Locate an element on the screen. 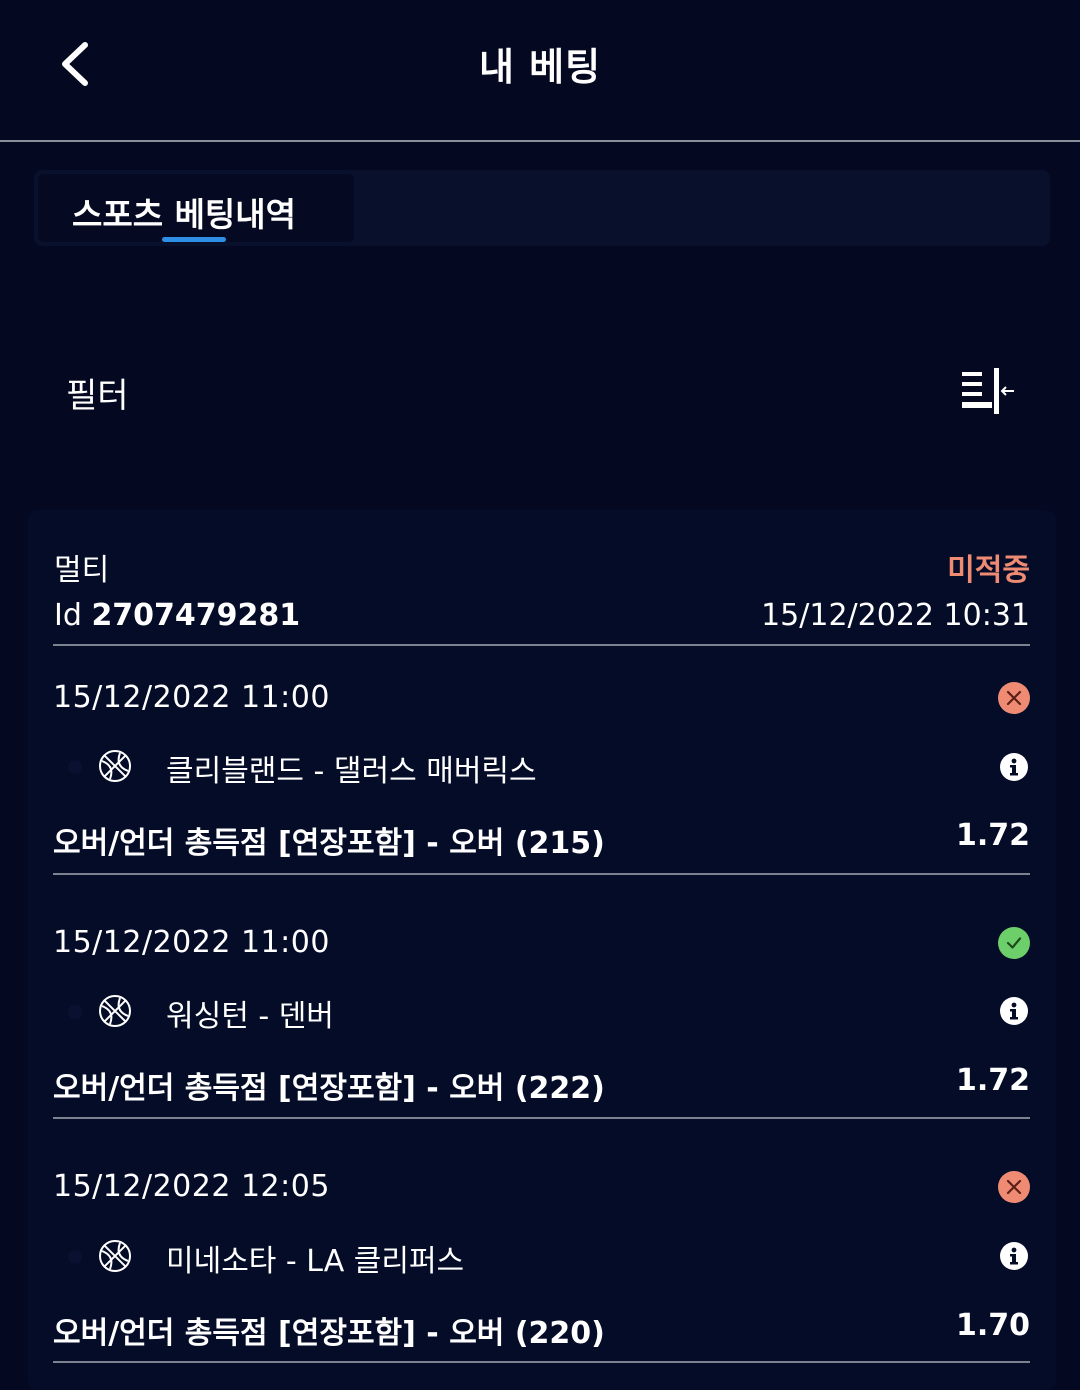 The image size is (1080, 1390). bet-placed-date: 15/12/2022 10:31 is located at coordinates (895, 615).